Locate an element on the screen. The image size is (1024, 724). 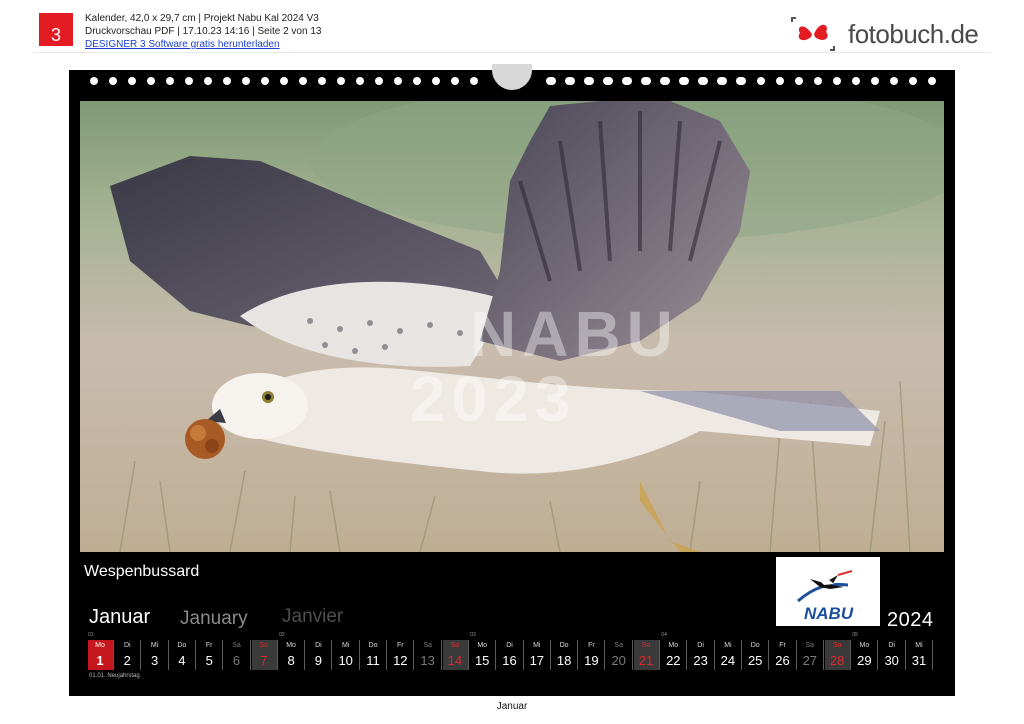
calendar-day: Sa 6 is located at coordinates (238, 654).